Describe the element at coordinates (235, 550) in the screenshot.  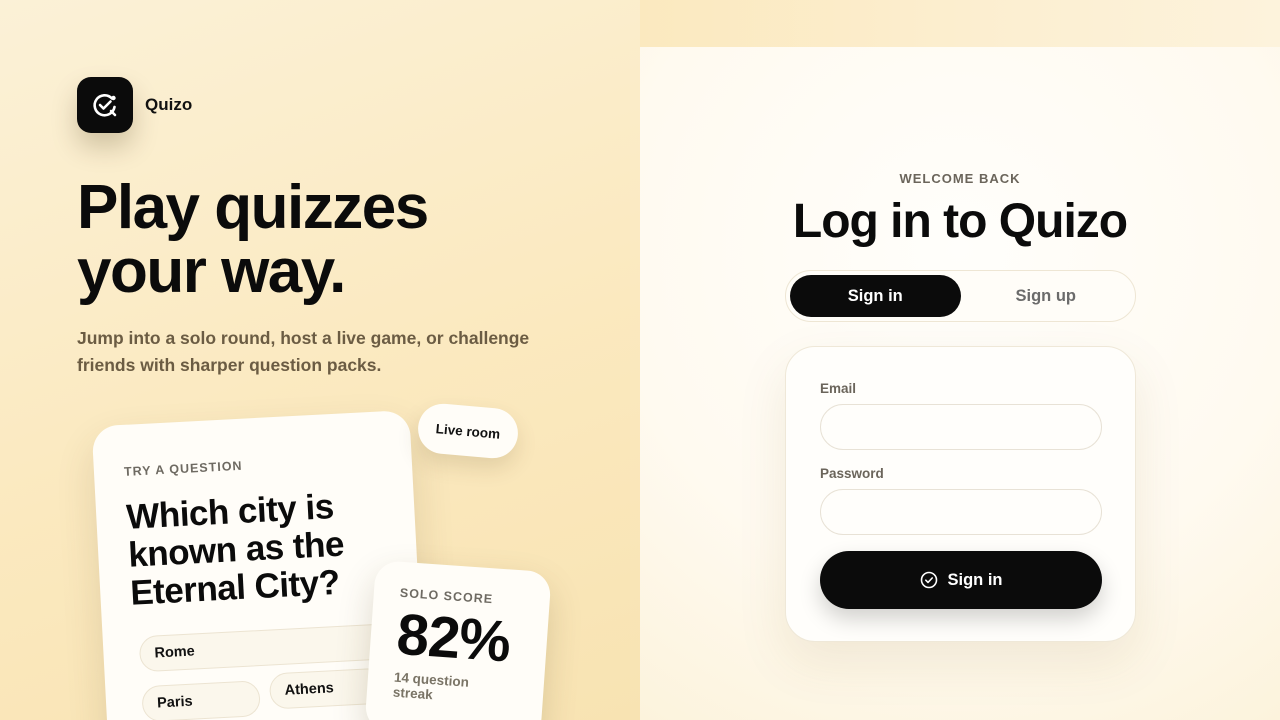
I see `question-text: Which city is known as the Eternal City?` at that location.